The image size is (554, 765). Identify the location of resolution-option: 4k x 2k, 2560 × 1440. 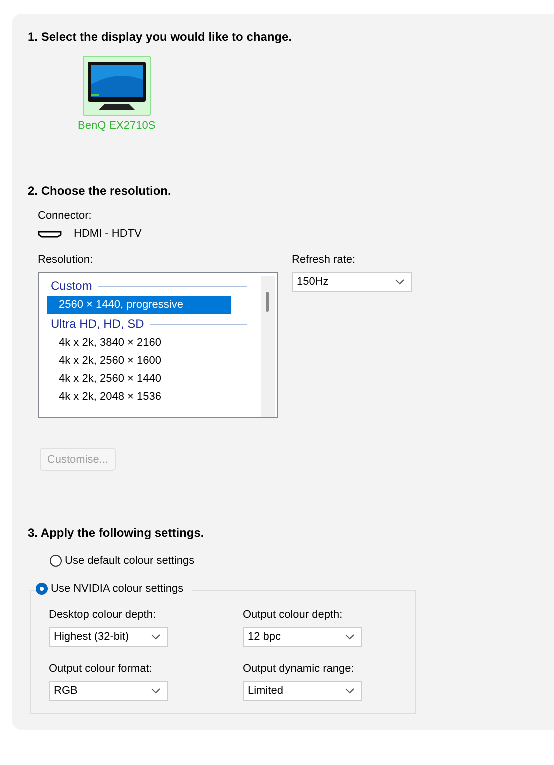
(139, 379).